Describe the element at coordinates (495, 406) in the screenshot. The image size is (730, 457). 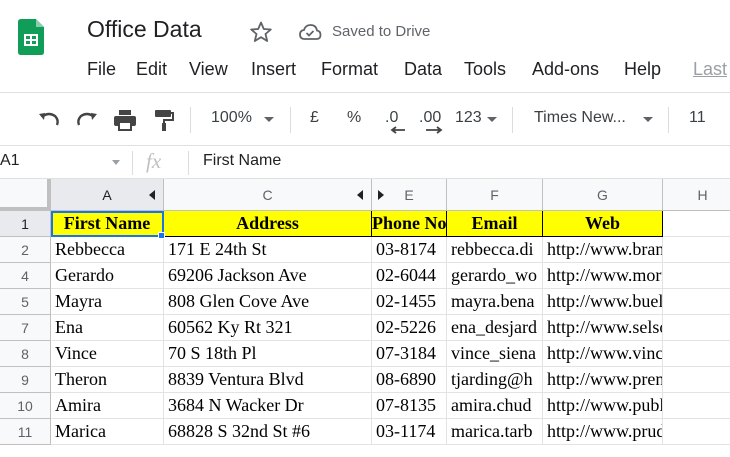
I see `data-cell: amira.chud` at that location.